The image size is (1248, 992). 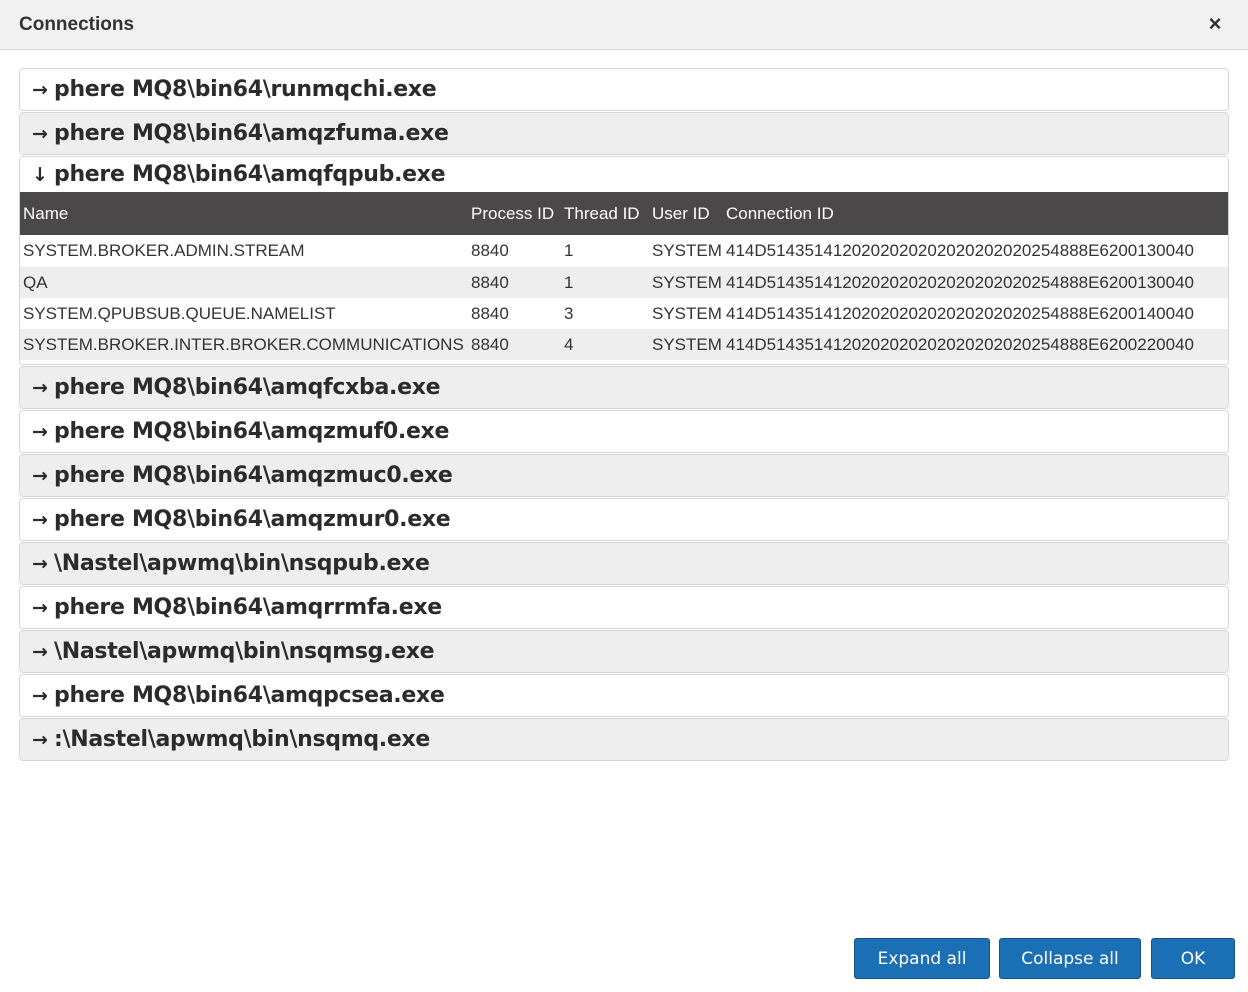 What do you see at coordinates (77, 24) in the screenshot?
I see `dialog-title: Connections` at bounding box center [77, 24].